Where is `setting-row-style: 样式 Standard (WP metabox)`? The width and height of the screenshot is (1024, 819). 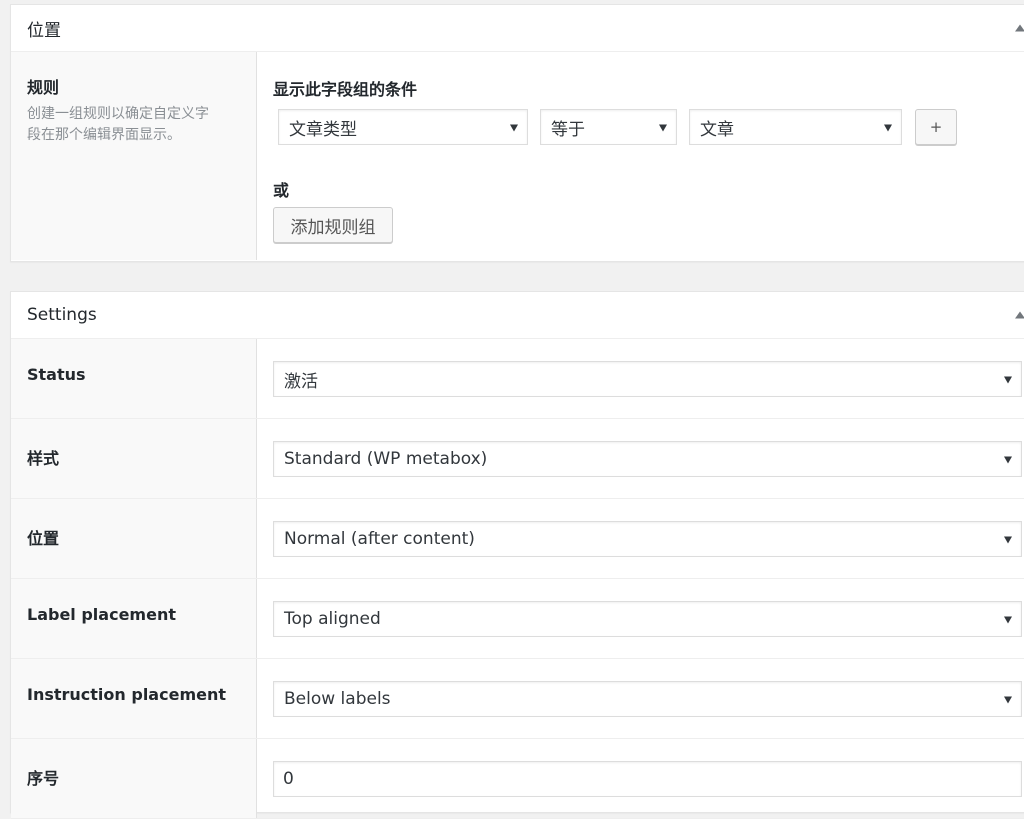 setting-row-style: 样式 Standard (WP metabox) is located at coordinates (517, 459).